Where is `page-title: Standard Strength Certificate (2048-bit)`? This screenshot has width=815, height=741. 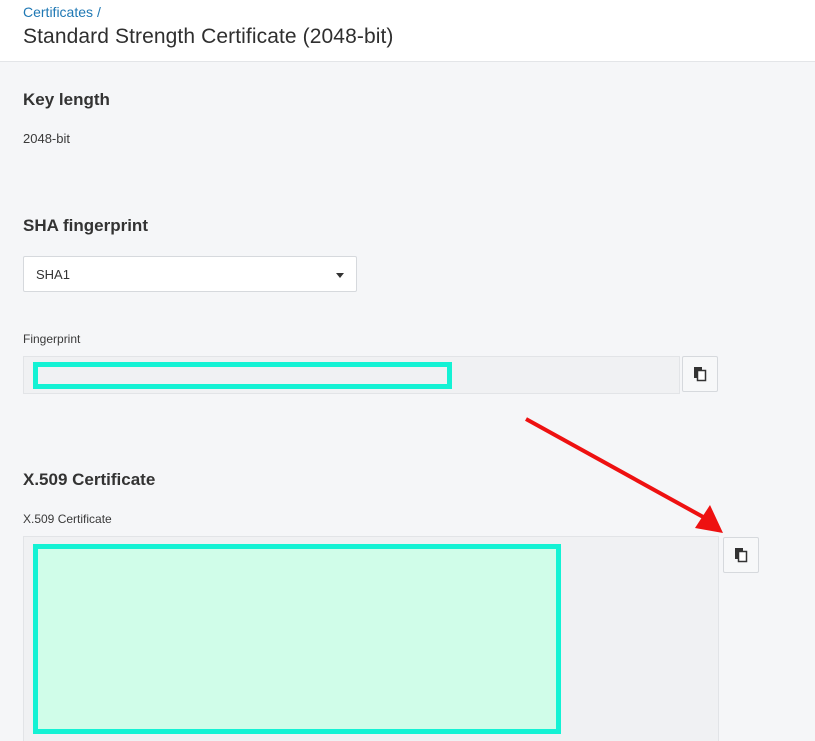 page-title: Standard Strength Certificate (2048-bit) is located at coordinates (208, 36).